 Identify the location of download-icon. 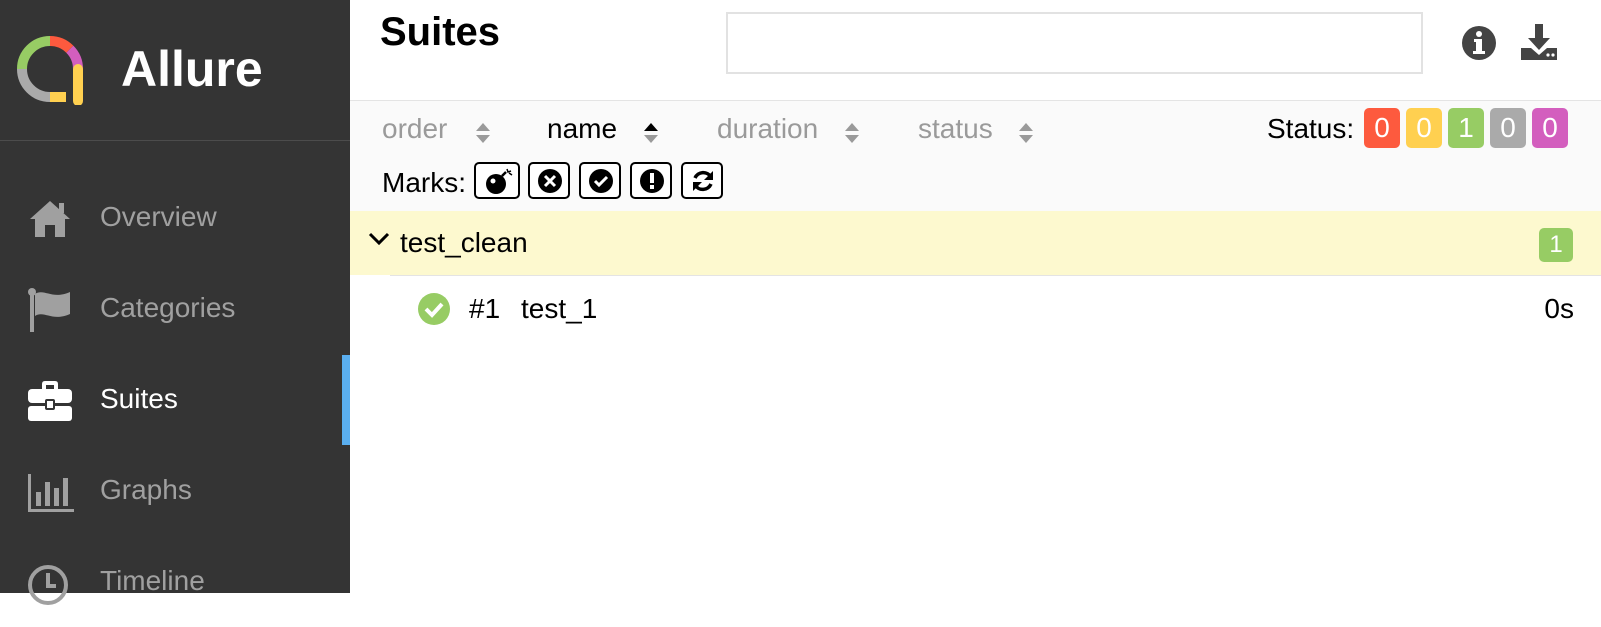
(1539, 42).